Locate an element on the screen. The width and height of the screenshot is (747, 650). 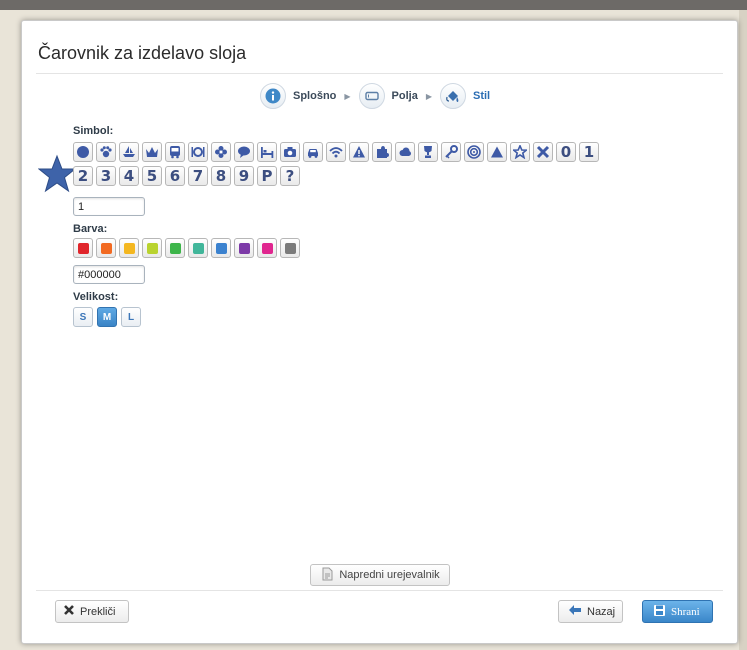
symbol-number-label: 5 is located at coordinates (152, 175).